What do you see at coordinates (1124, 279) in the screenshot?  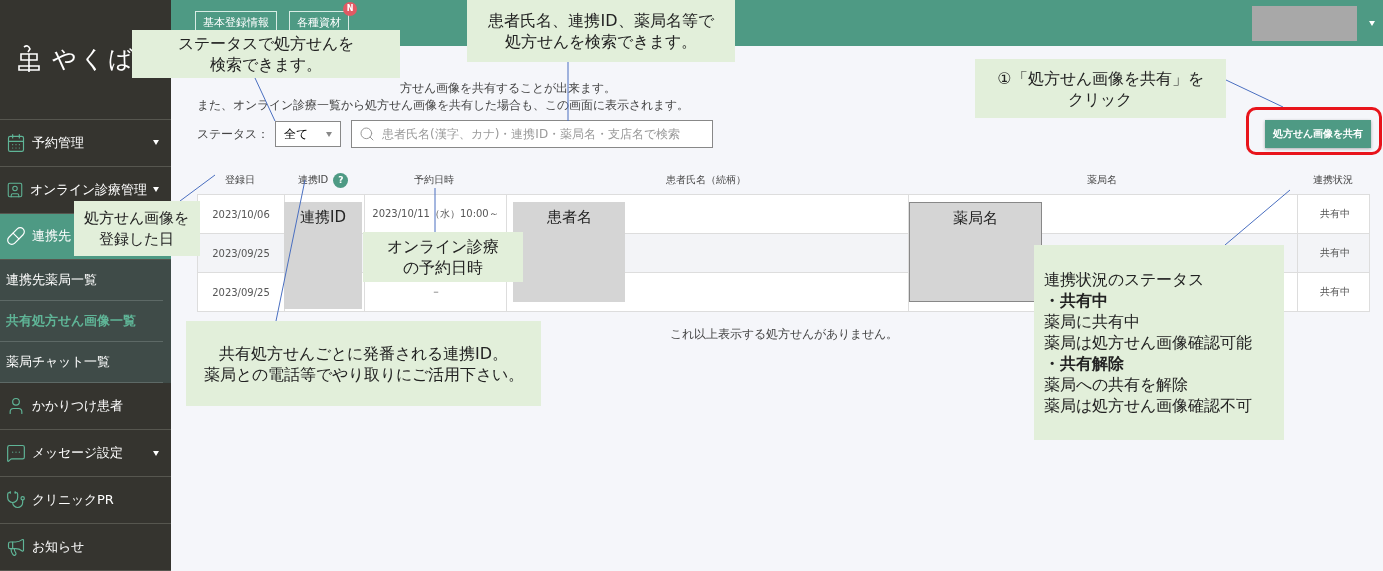 I see `callout-text: 連携状況のステータス` at bounding box center [1124, 279].